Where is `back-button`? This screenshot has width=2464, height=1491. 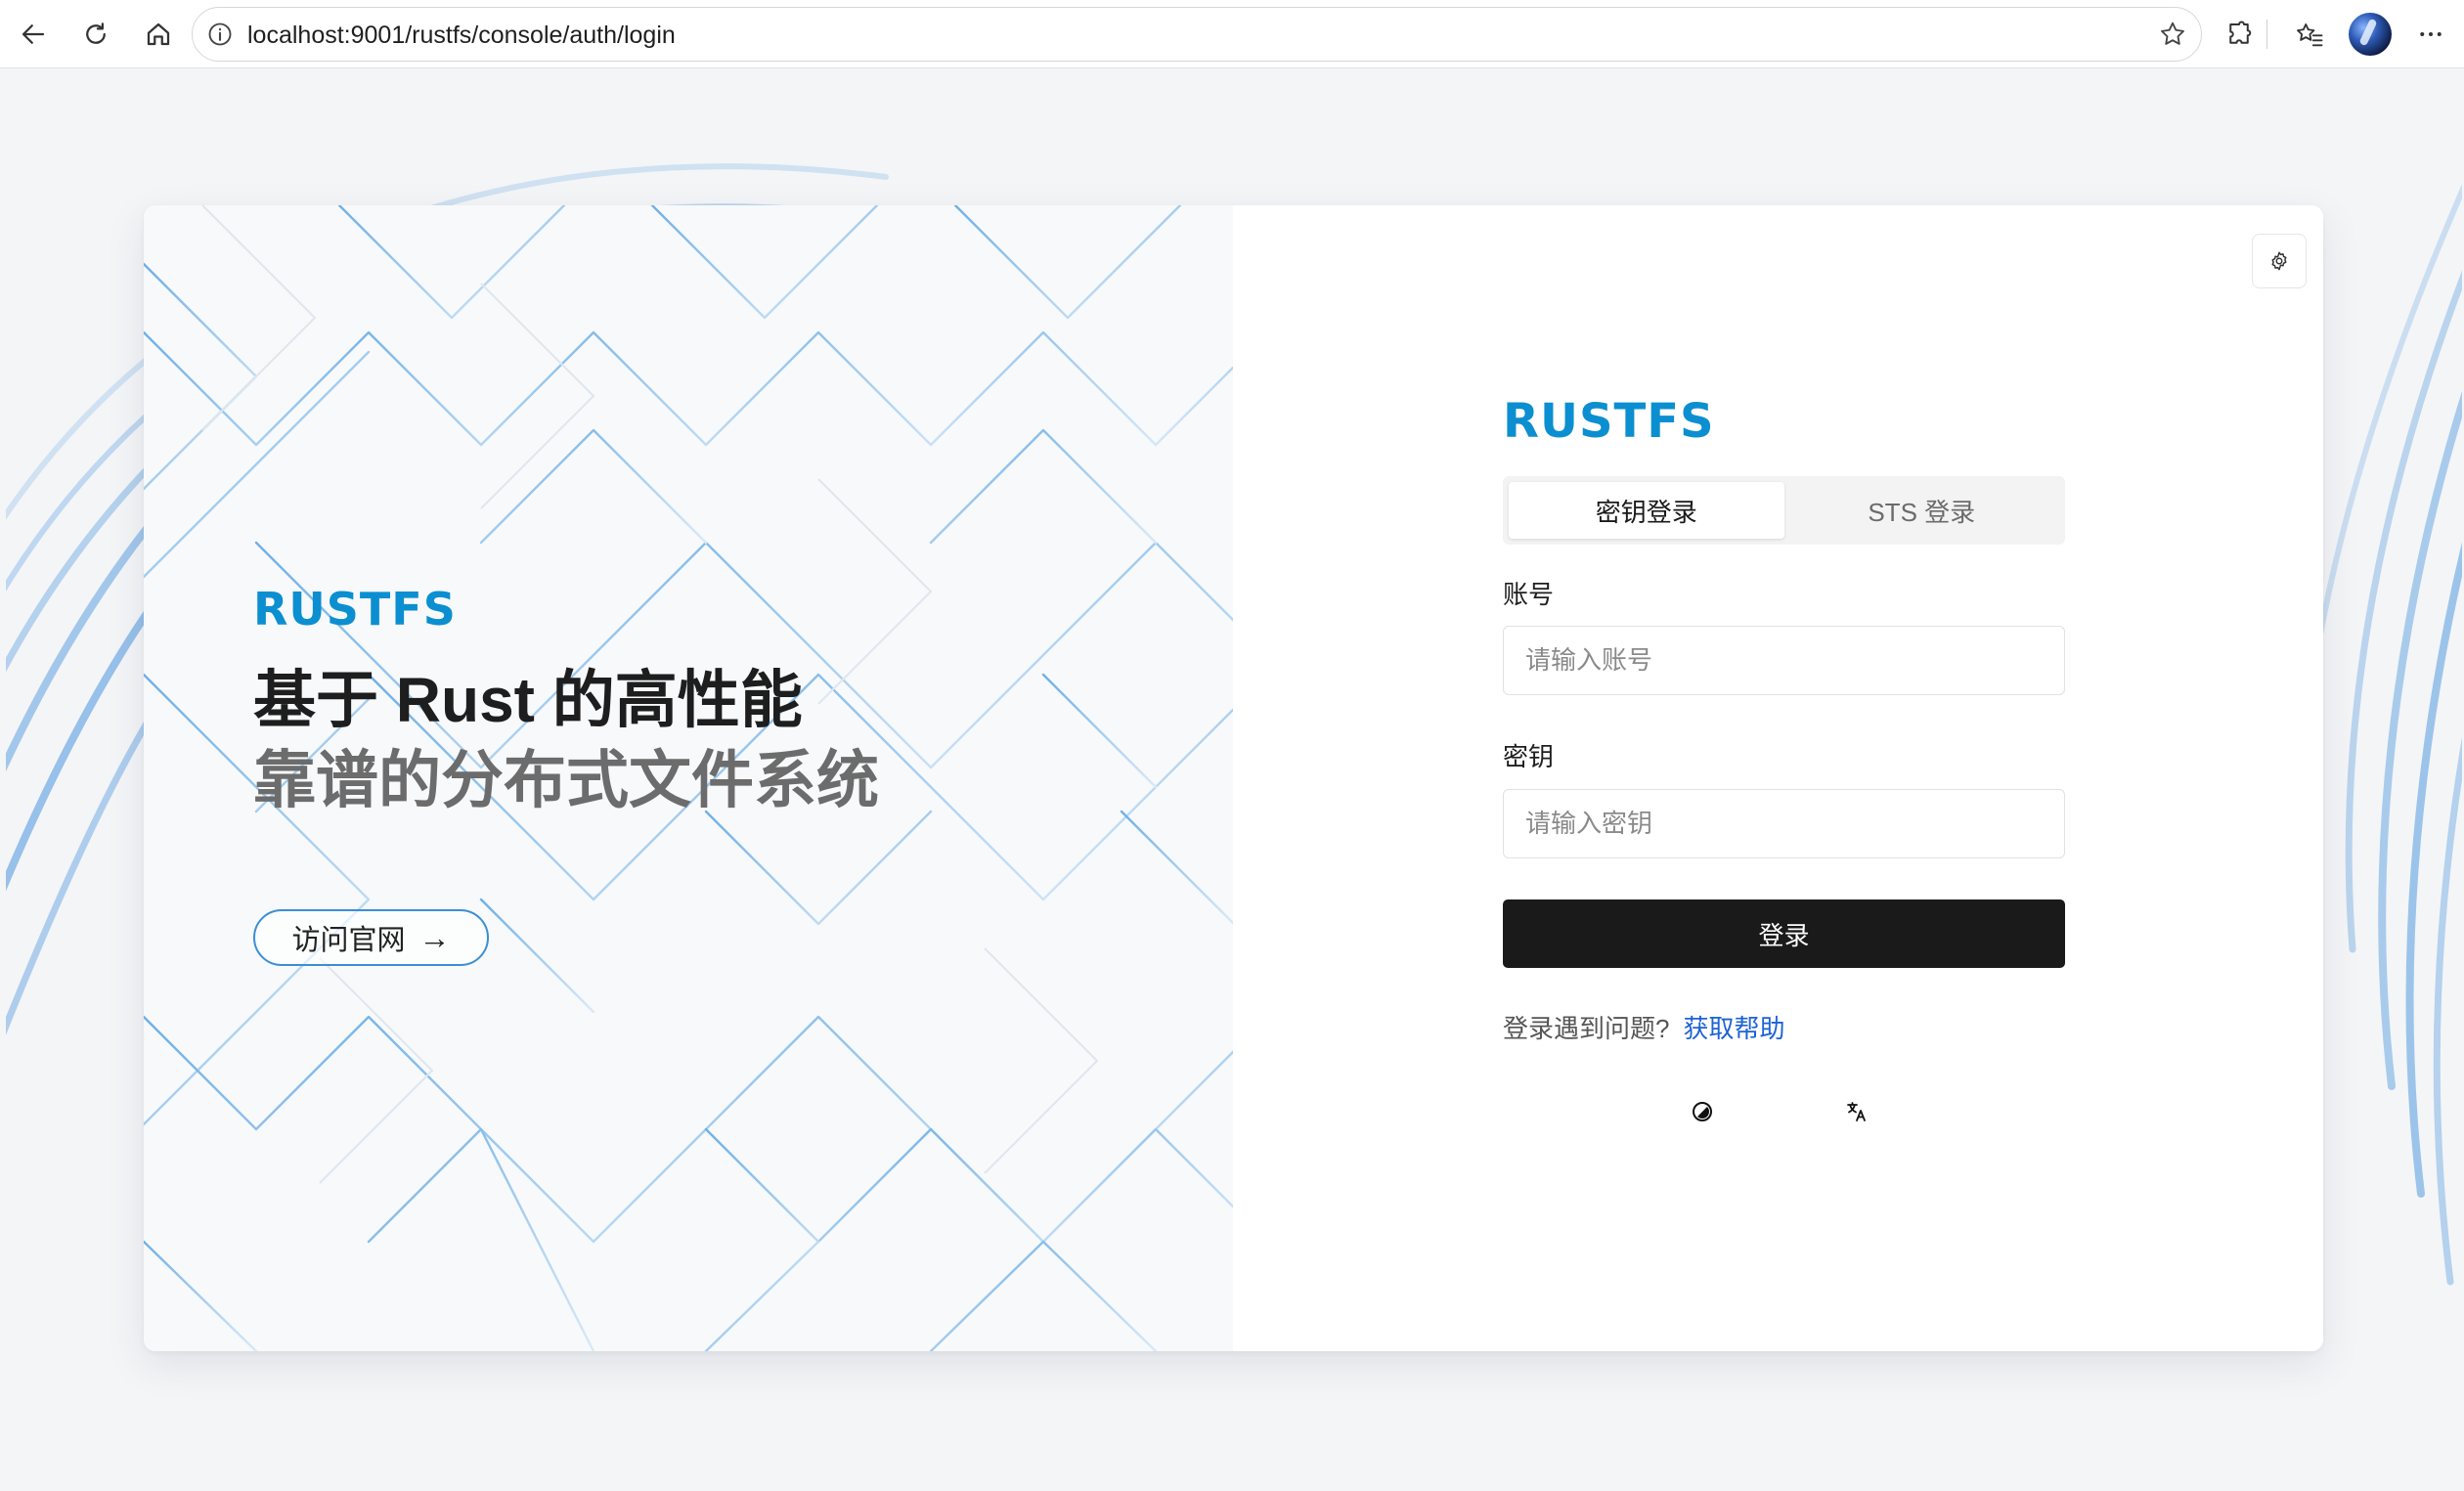 back-button is located at coordinates (33, 34).